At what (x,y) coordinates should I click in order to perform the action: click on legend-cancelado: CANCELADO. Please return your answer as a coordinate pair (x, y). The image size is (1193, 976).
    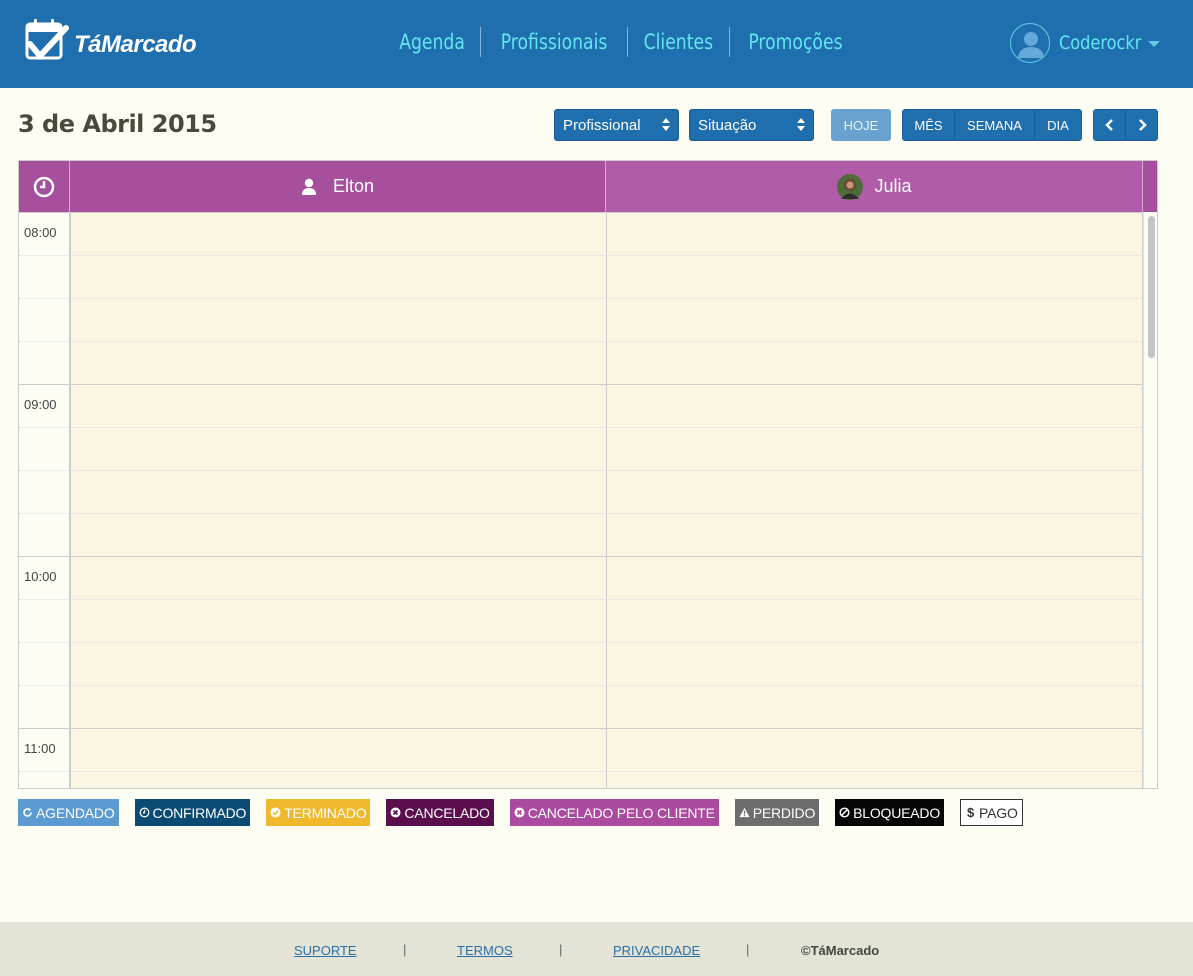
    Looking at the image, I should click on (440, 812).